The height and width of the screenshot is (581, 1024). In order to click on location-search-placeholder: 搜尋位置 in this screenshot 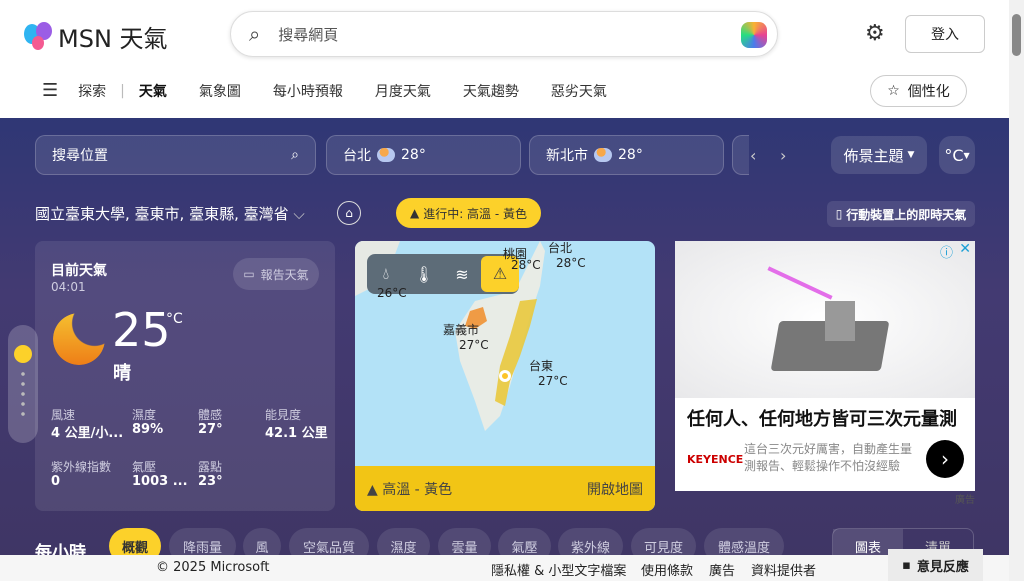, I will do `click(80, 156)`.